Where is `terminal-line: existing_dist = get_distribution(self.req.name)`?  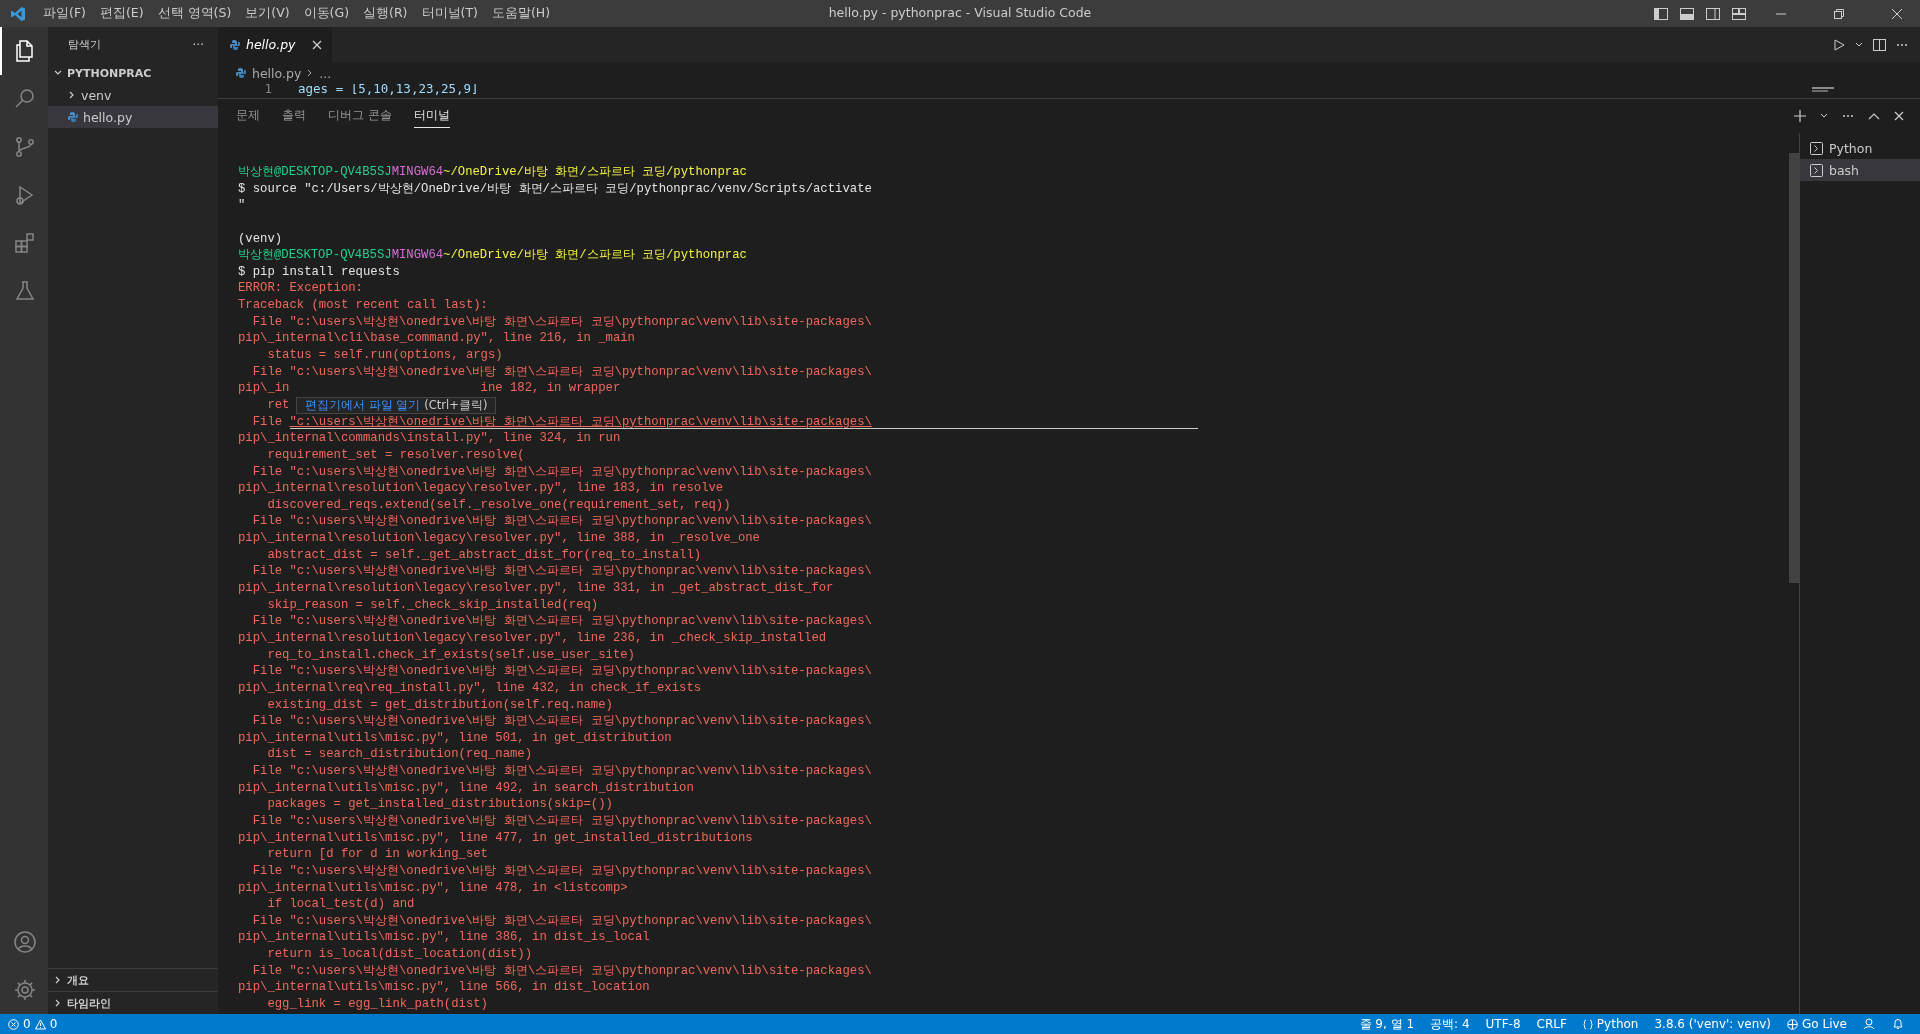
terminal-line: existing_dist = get_distribution(self.req.name) is located at coordinates (439, 704).